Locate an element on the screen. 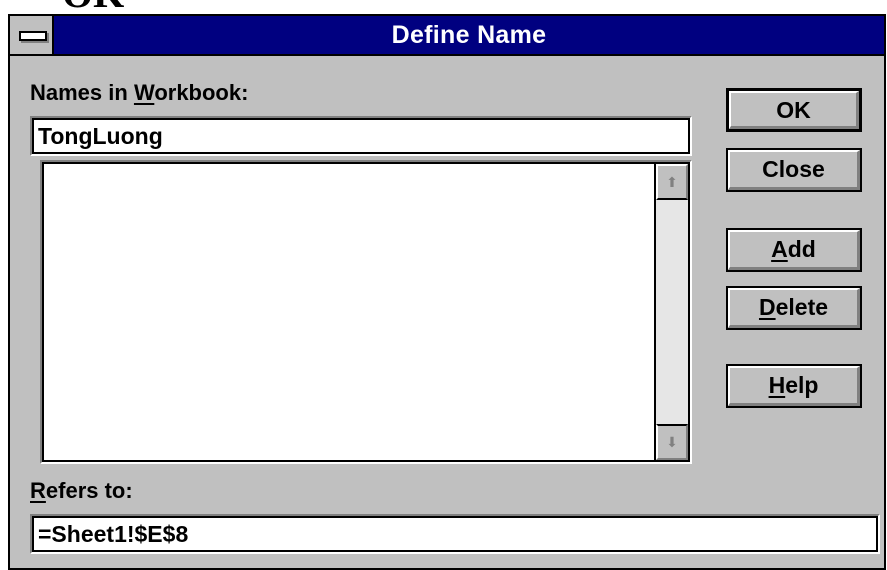  refers-to-input is located at coordinates (455, 534).